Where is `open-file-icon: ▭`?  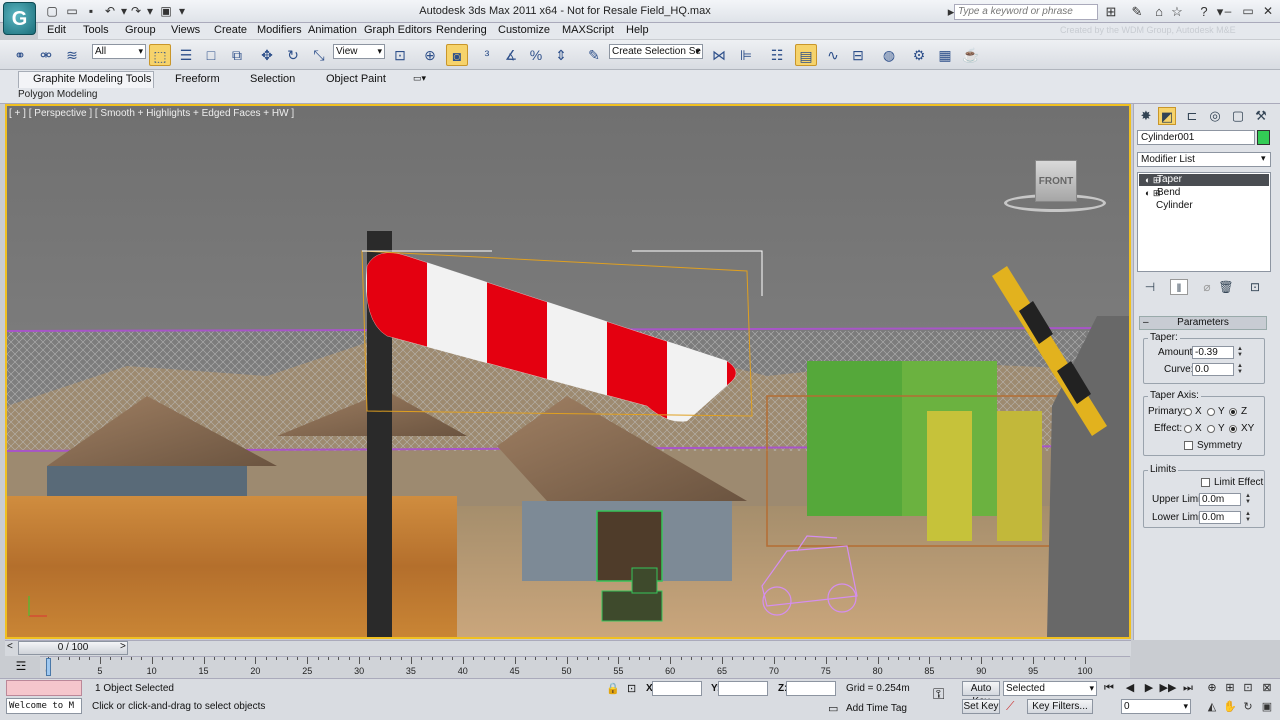 open-file-icon: ▭ is located at coordinates (72, 11).